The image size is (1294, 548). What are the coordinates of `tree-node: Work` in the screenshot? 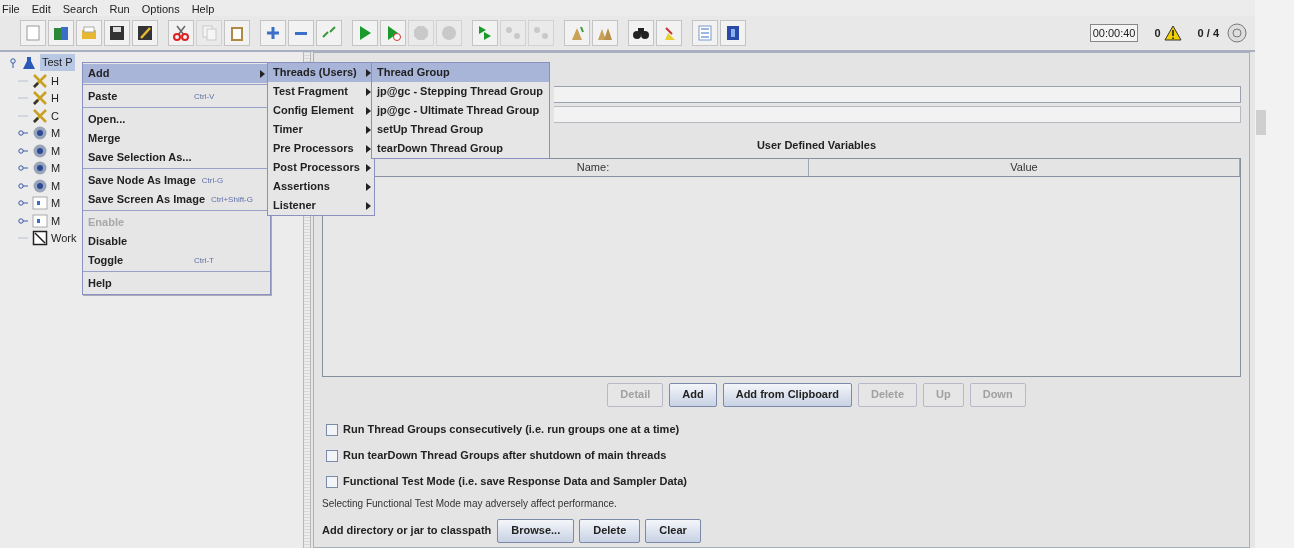 It's located at (64, 238).